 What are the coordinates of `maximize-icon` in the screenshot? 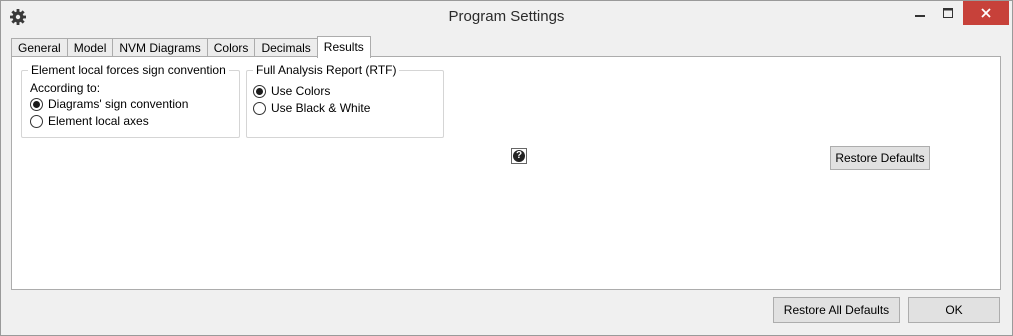 It's located at (948, 13).